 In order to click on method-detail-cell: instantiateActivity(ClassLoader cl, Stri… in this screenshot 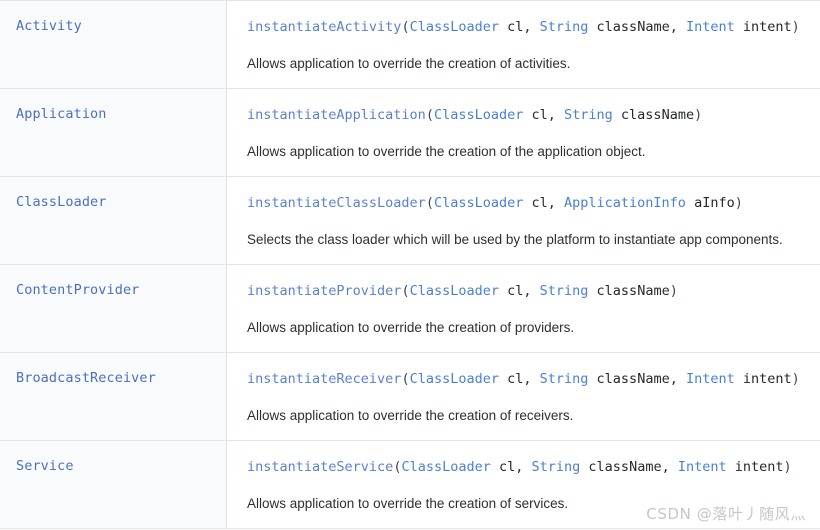, I will do `click(523, 44)`.